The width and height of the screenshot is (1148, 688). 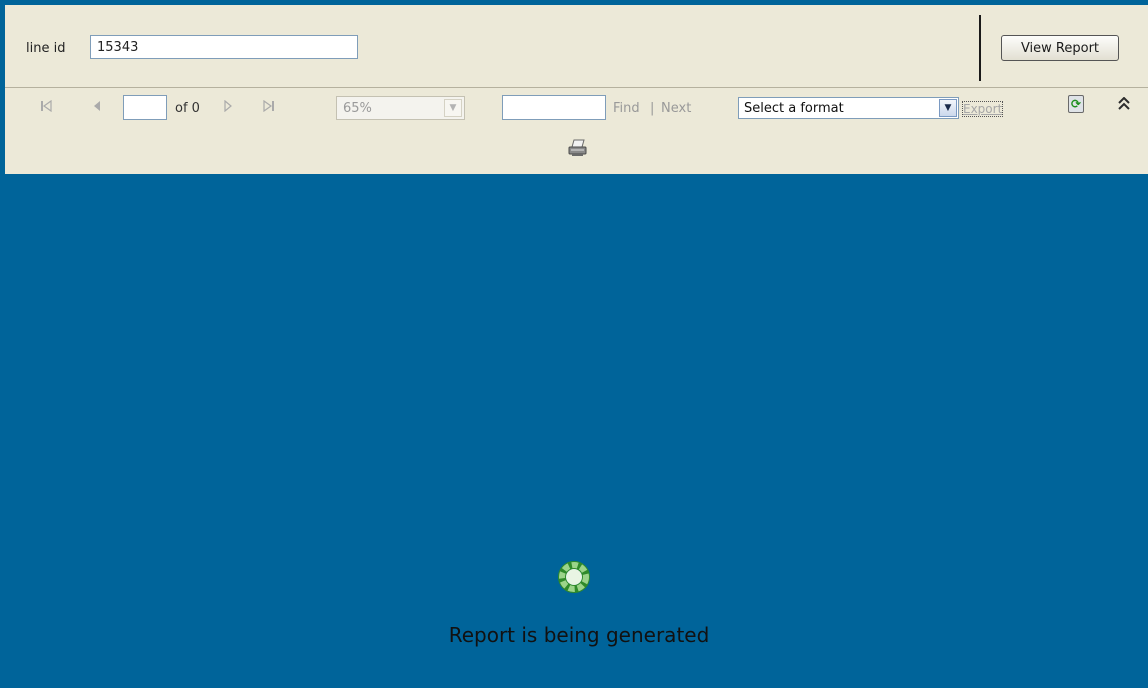 I want to click on export-format-select: Select a format ▼, so click(x=848, y=108).